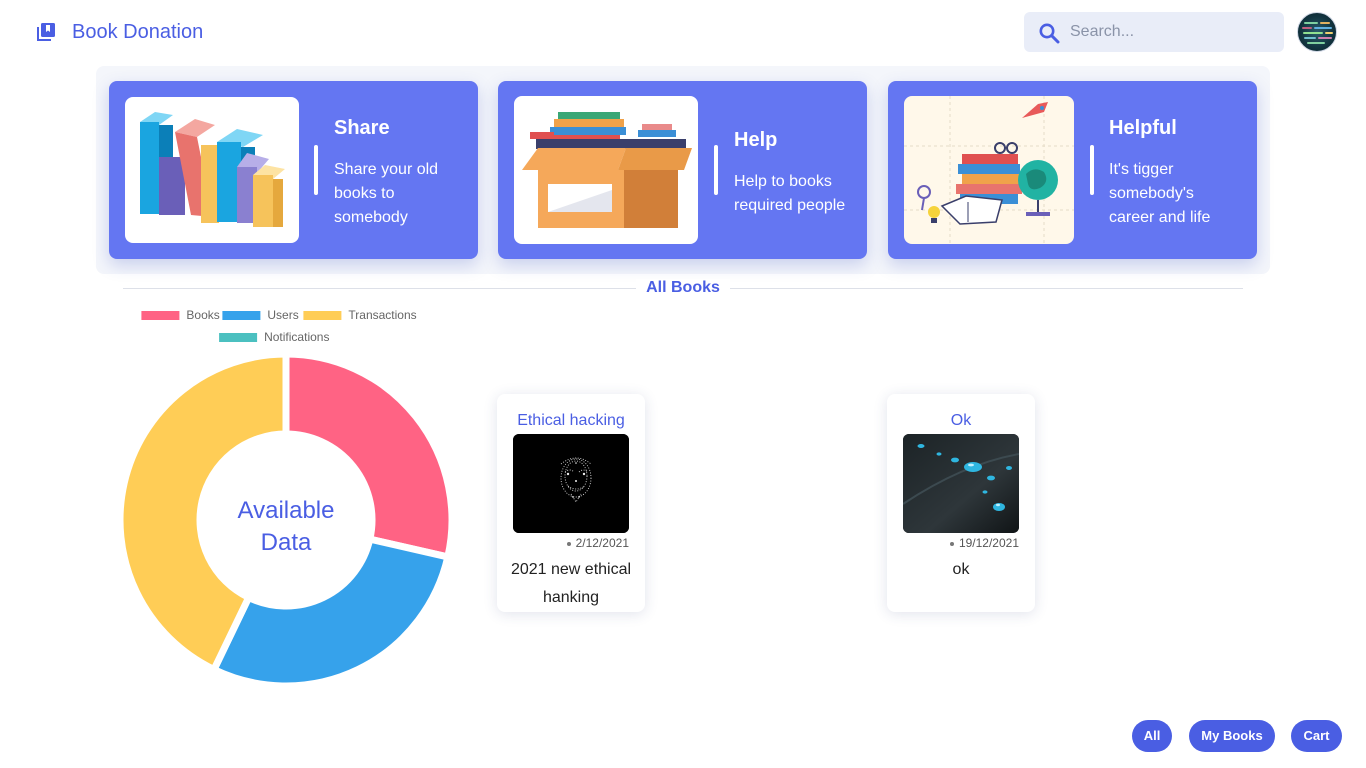  I want to click on card-description: Share your old books to somebody, so click(386, 193).